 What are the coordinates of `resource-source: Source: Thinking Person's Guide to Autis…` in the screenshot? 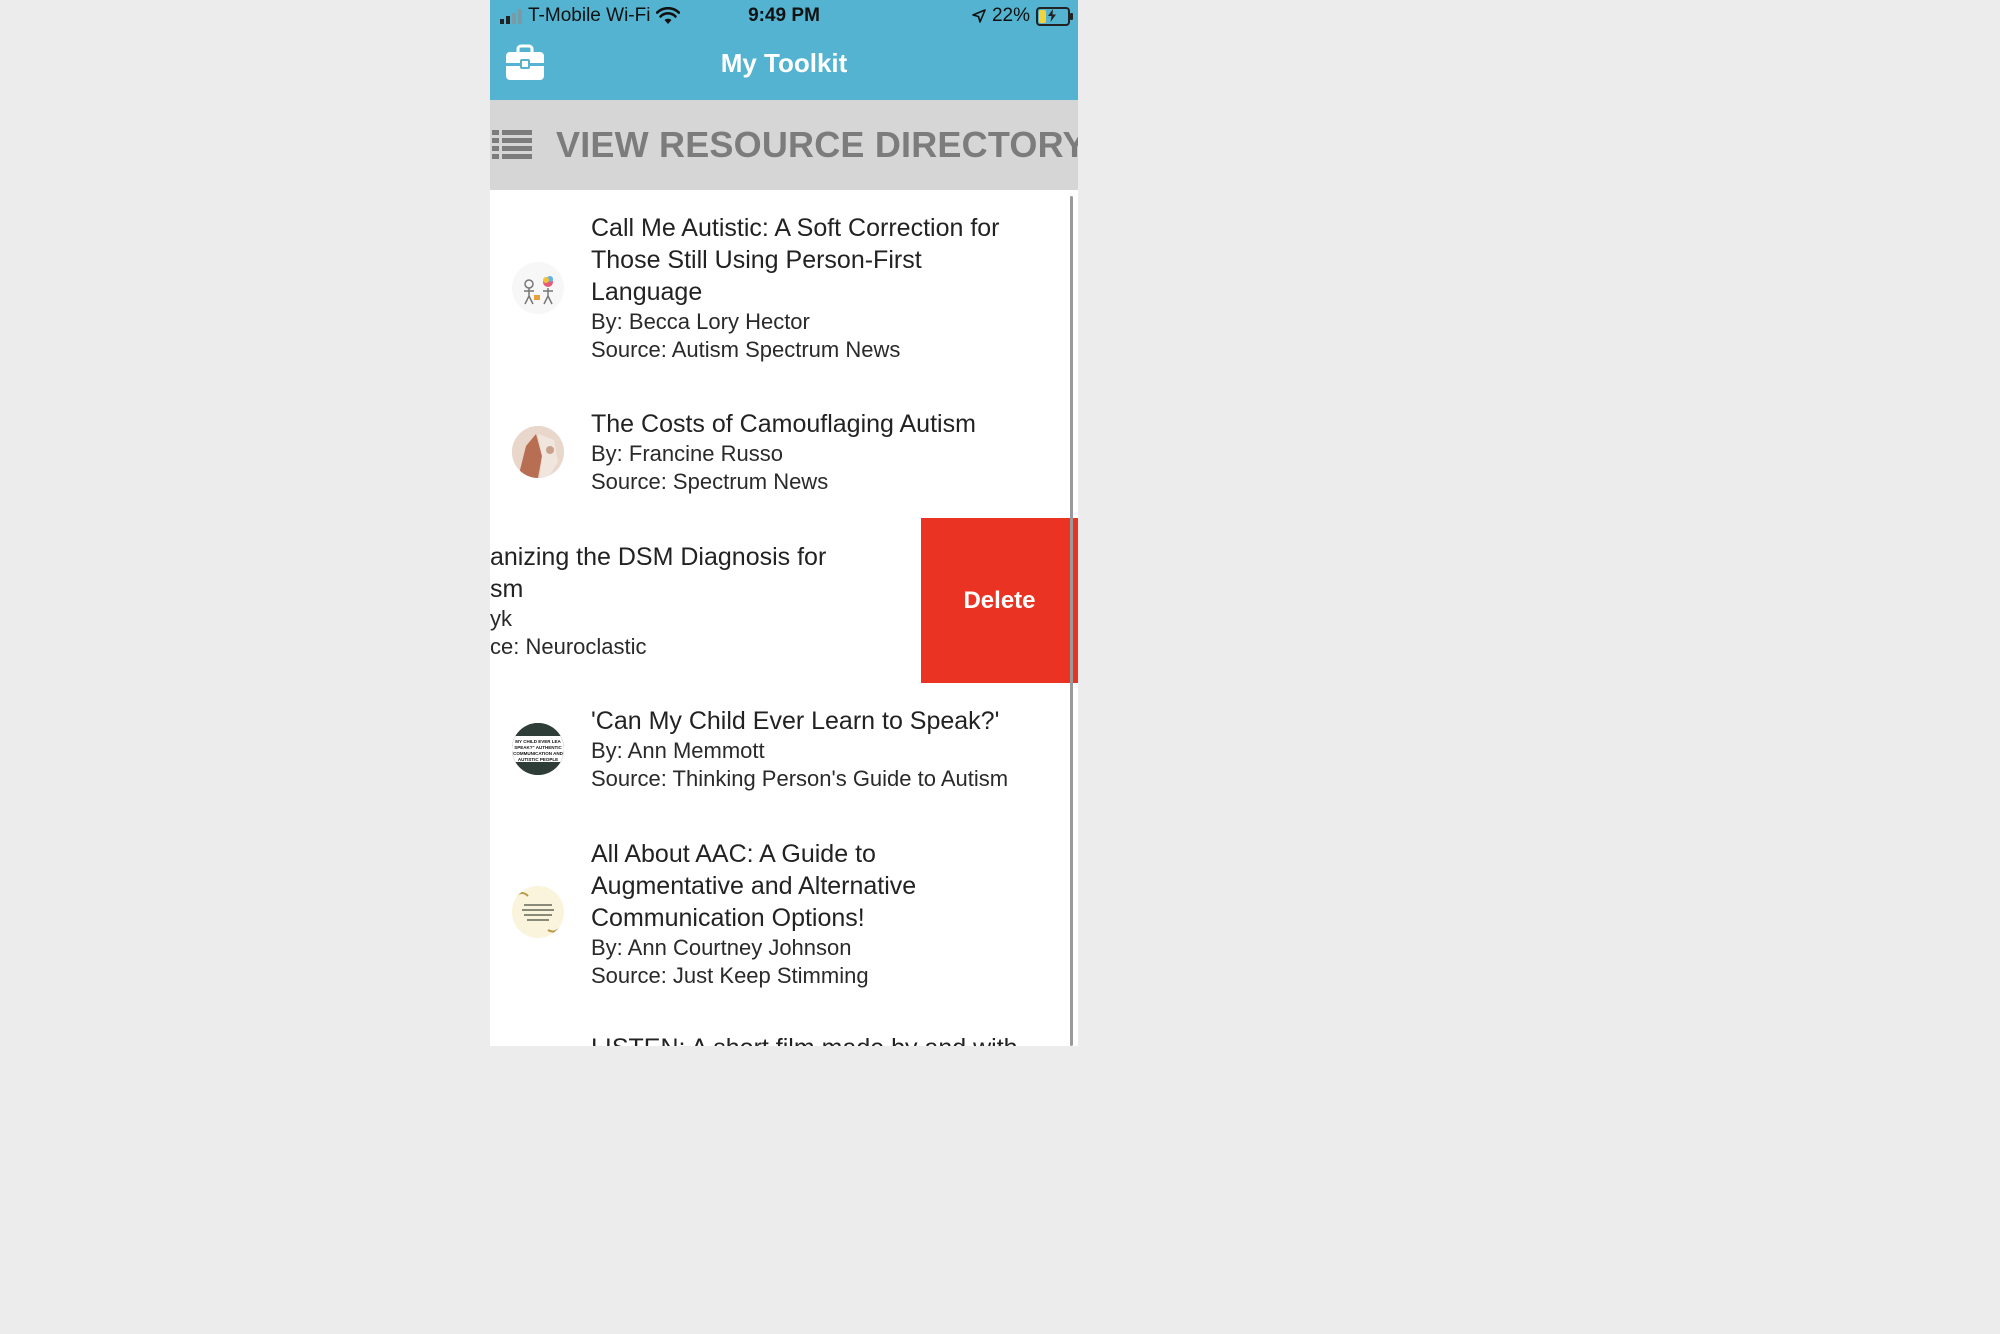 It's located at (800, 778).